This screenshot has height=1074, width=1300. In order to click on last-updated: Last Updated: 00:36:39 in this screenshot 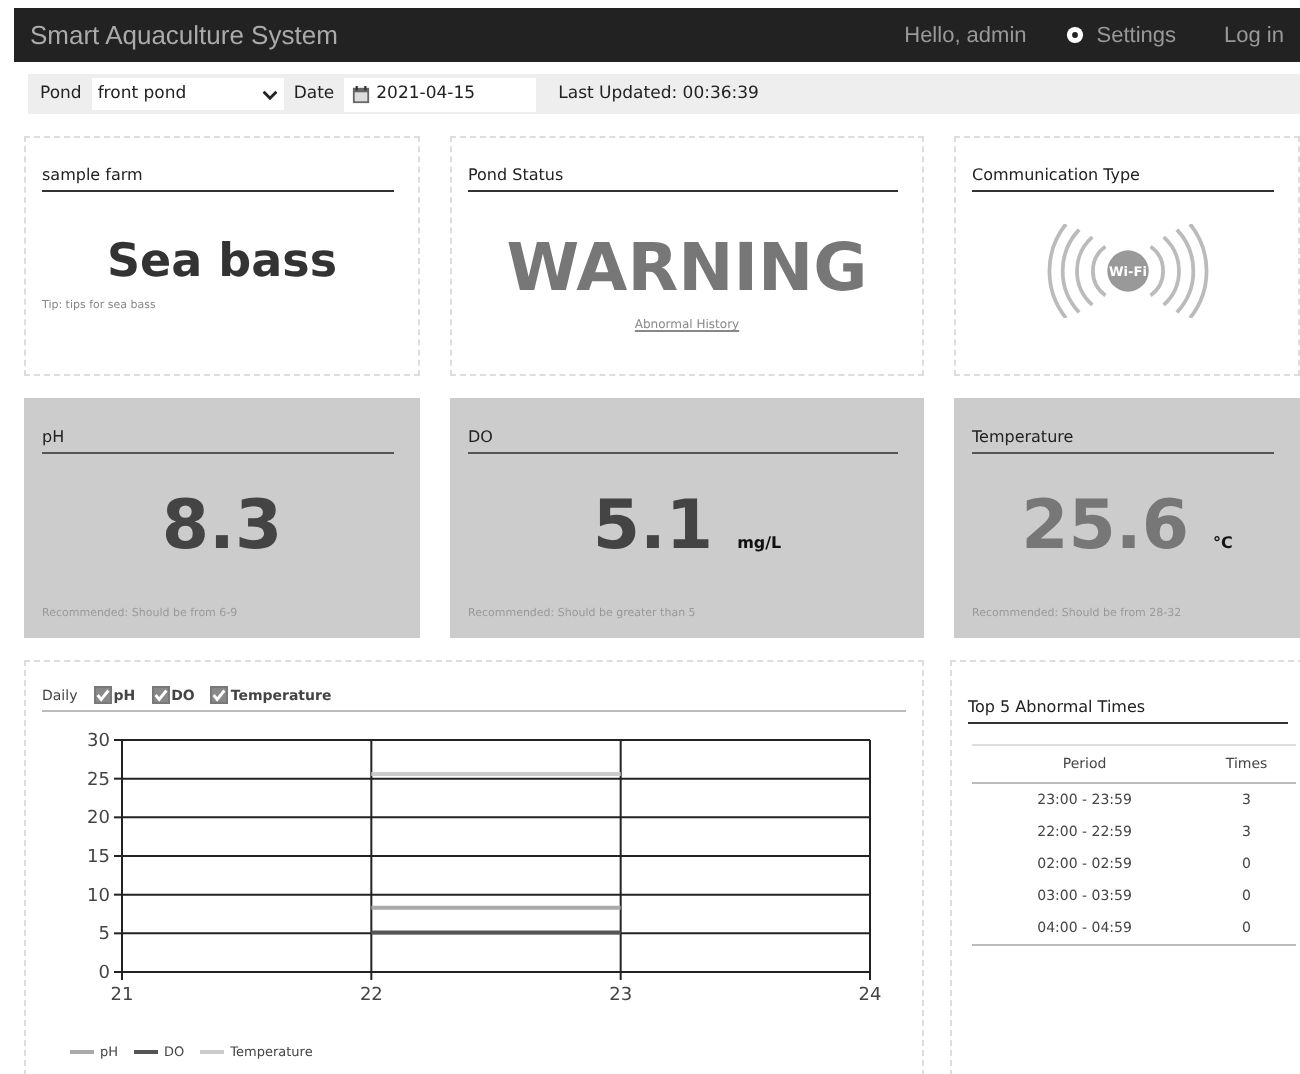, I will do `click(658, 94)`.